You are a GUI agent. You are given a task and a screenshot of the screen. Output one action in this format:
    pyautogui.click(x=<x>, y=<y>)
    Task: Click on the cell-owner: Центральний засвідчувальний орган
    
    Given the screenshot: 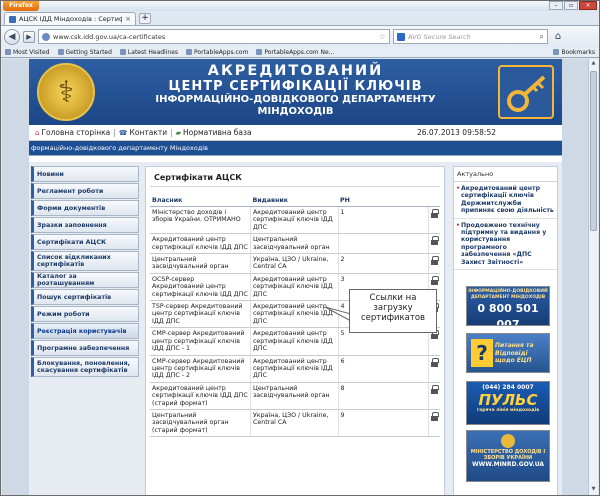 What is the action you would take?
    pyautogui.click(x=200, y=263)
    